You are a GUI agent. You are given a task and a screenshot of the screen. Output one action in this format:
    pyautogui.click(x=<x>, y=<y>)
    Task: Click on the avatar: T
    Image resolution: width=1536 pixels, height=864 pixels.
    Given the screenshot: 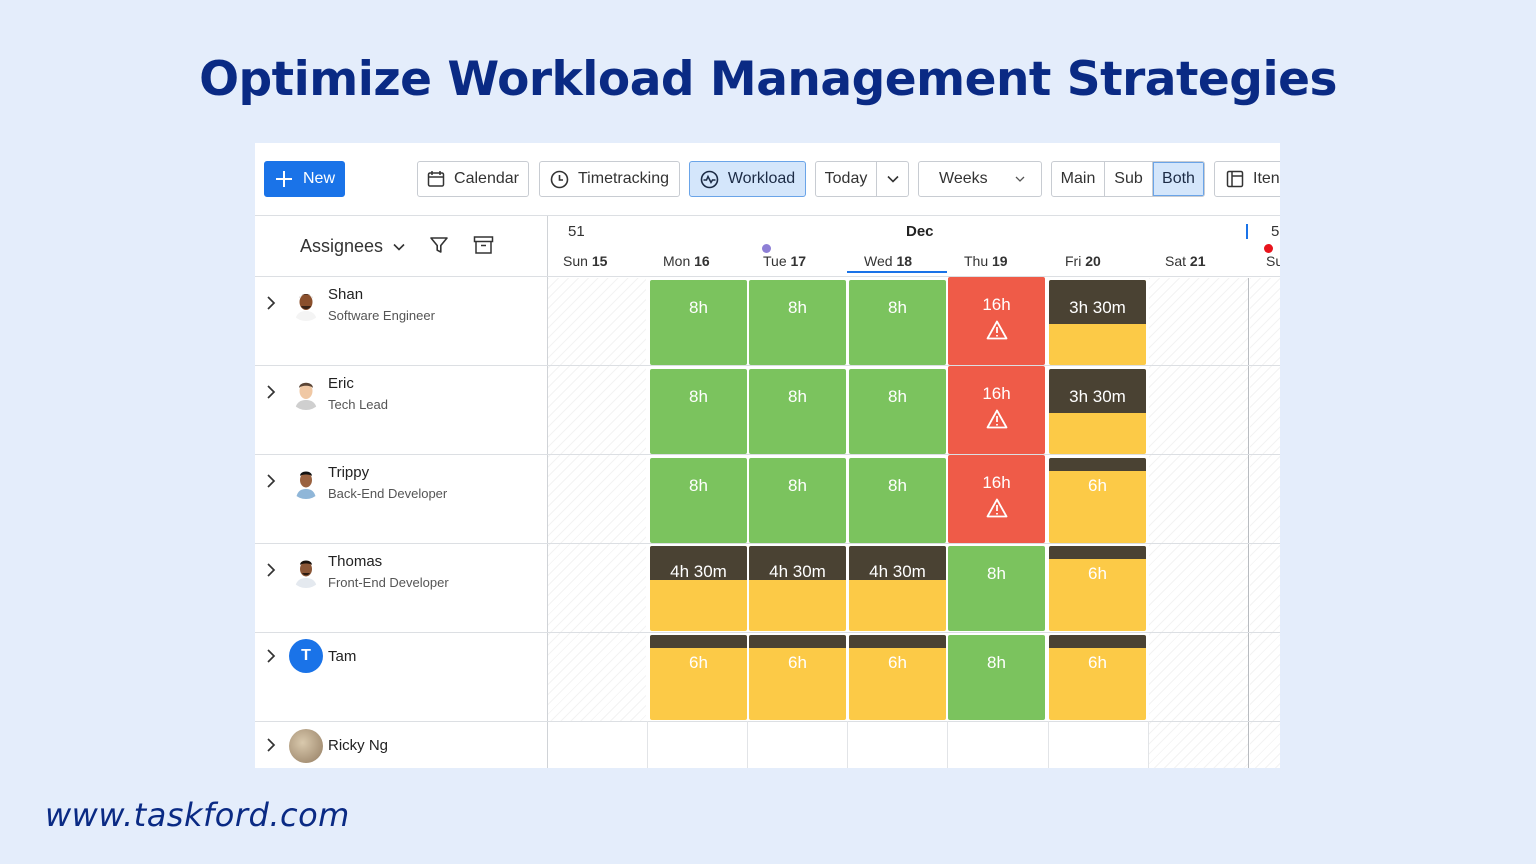 What is the action you would take?
    pyautogui.click(x=306, y=656)
    